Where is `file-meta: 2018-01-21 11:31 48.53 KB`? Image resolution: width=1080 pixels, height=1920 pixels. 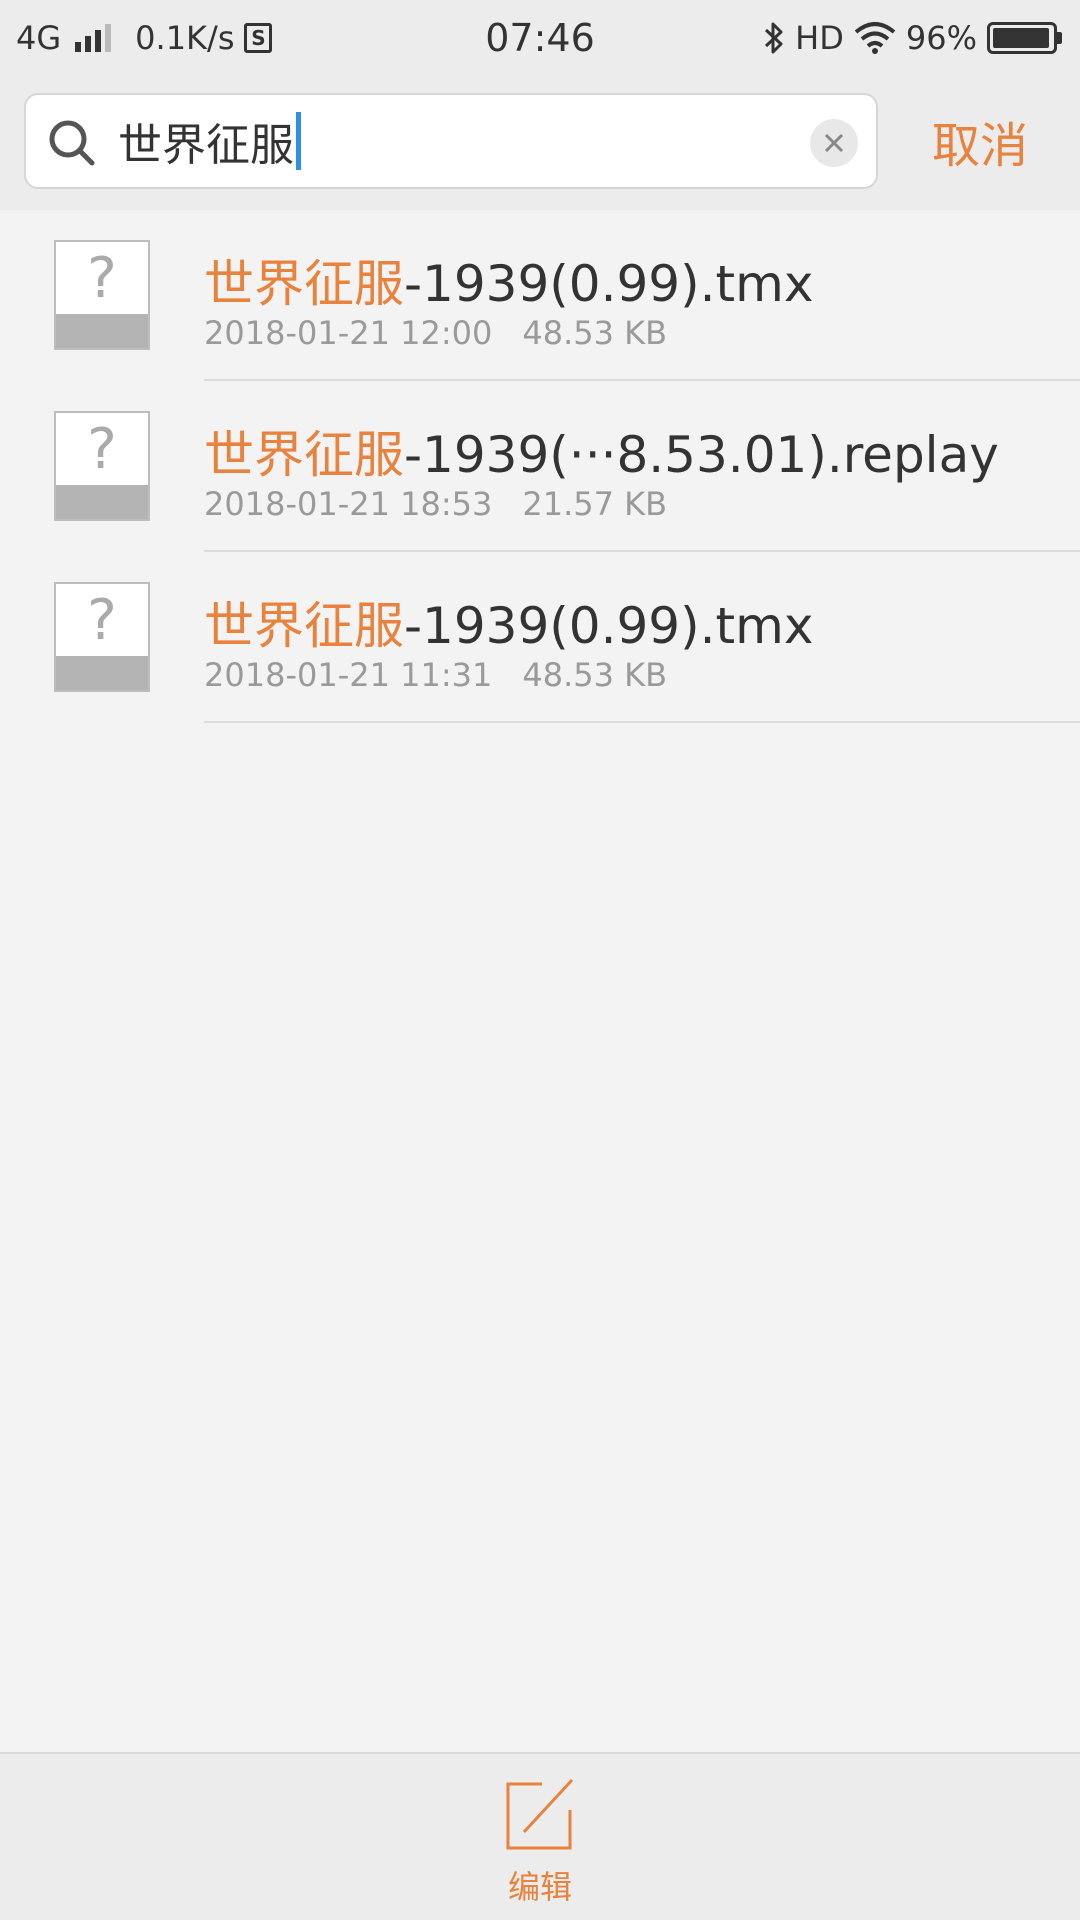
file-meta: 2018-01-21 11:31 48.53 KB is located at coordinates (435, 675).